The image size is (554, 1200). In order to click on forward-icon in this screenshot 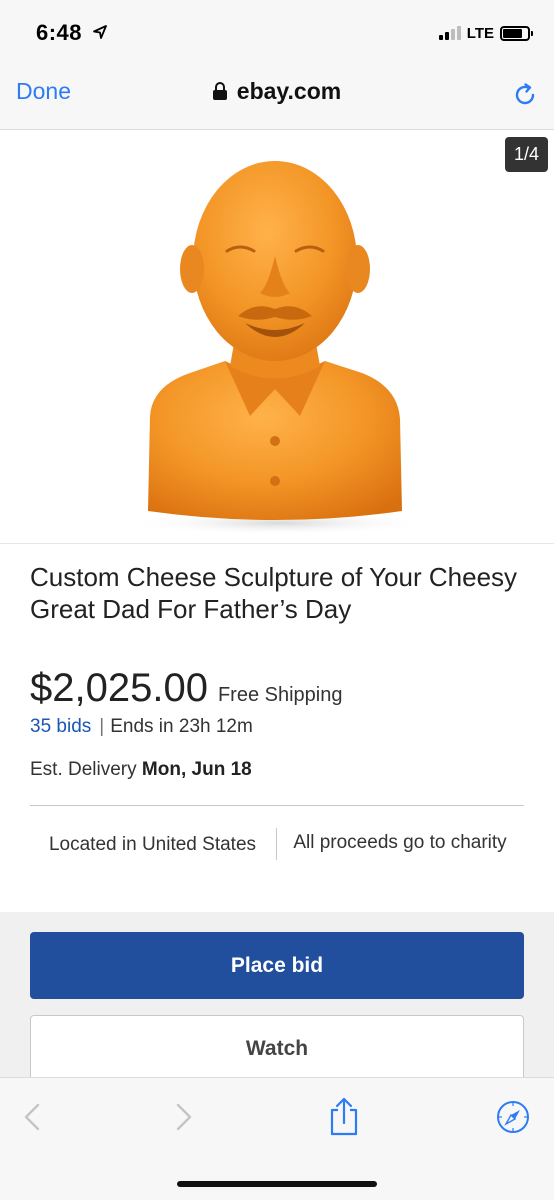, I will do `click(183, 1117)`.